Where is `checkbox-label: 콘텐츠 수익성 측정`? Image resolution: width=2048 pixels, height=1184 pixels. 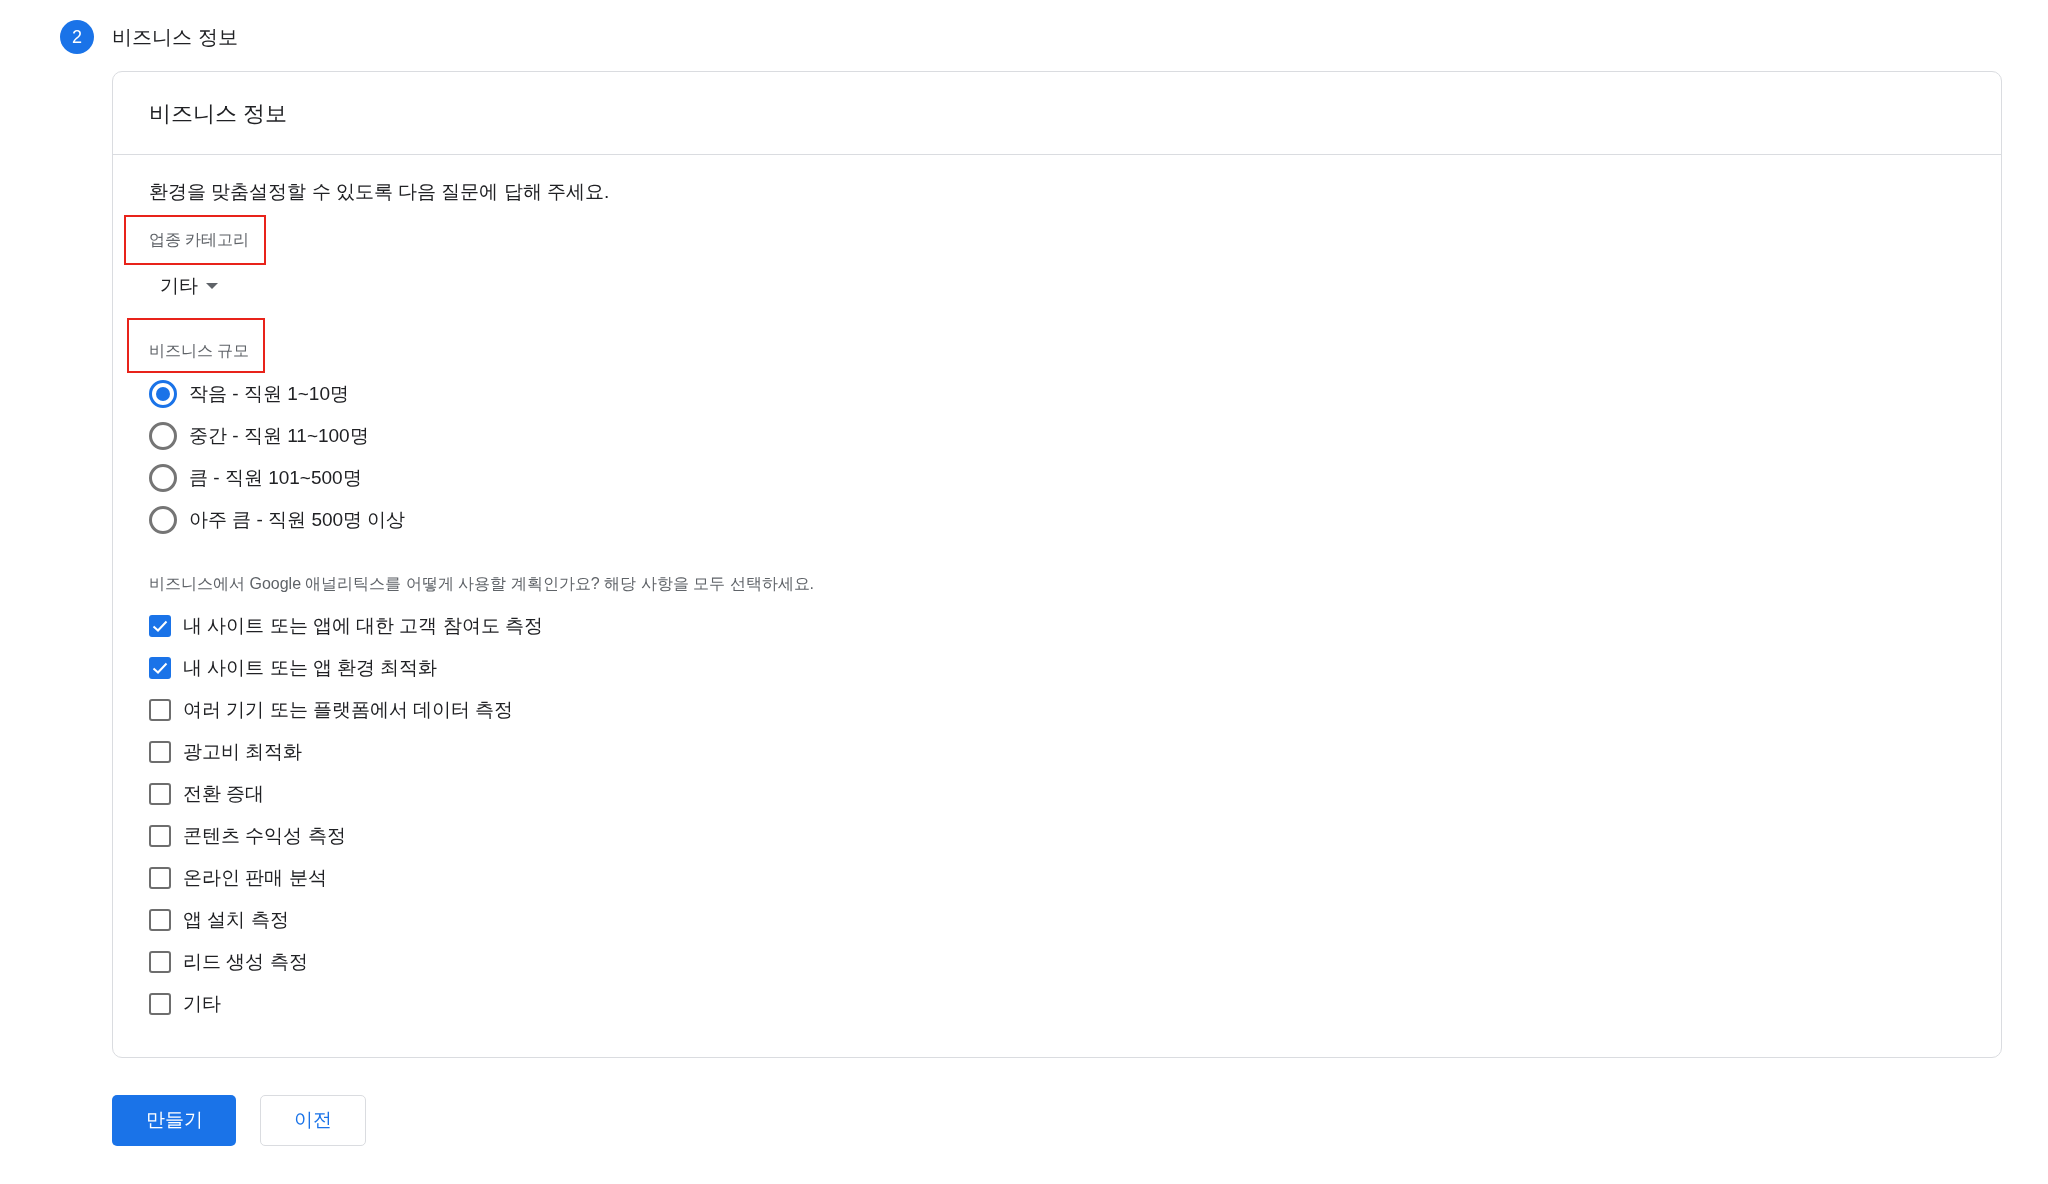
checkbox-label: 콘텐츠 수익성 측정 is located at coordinates (264, 835).